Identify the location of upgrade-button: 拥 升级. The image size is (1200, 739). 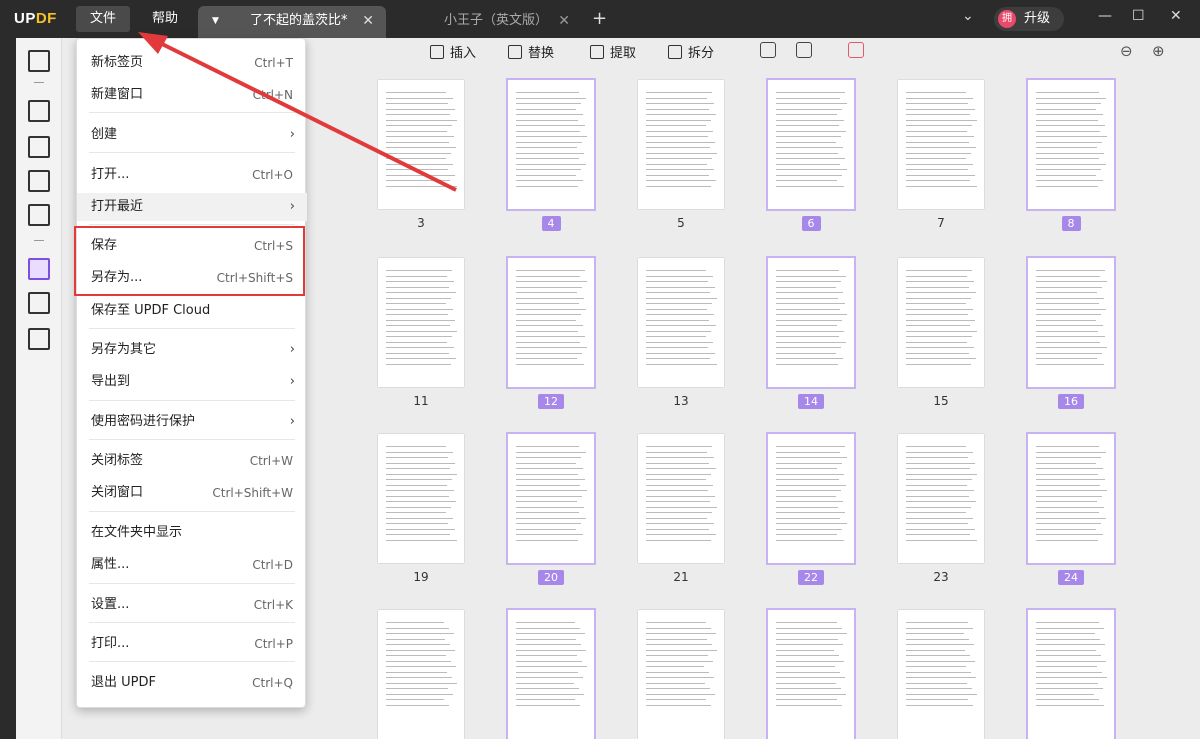
(1029, 19).